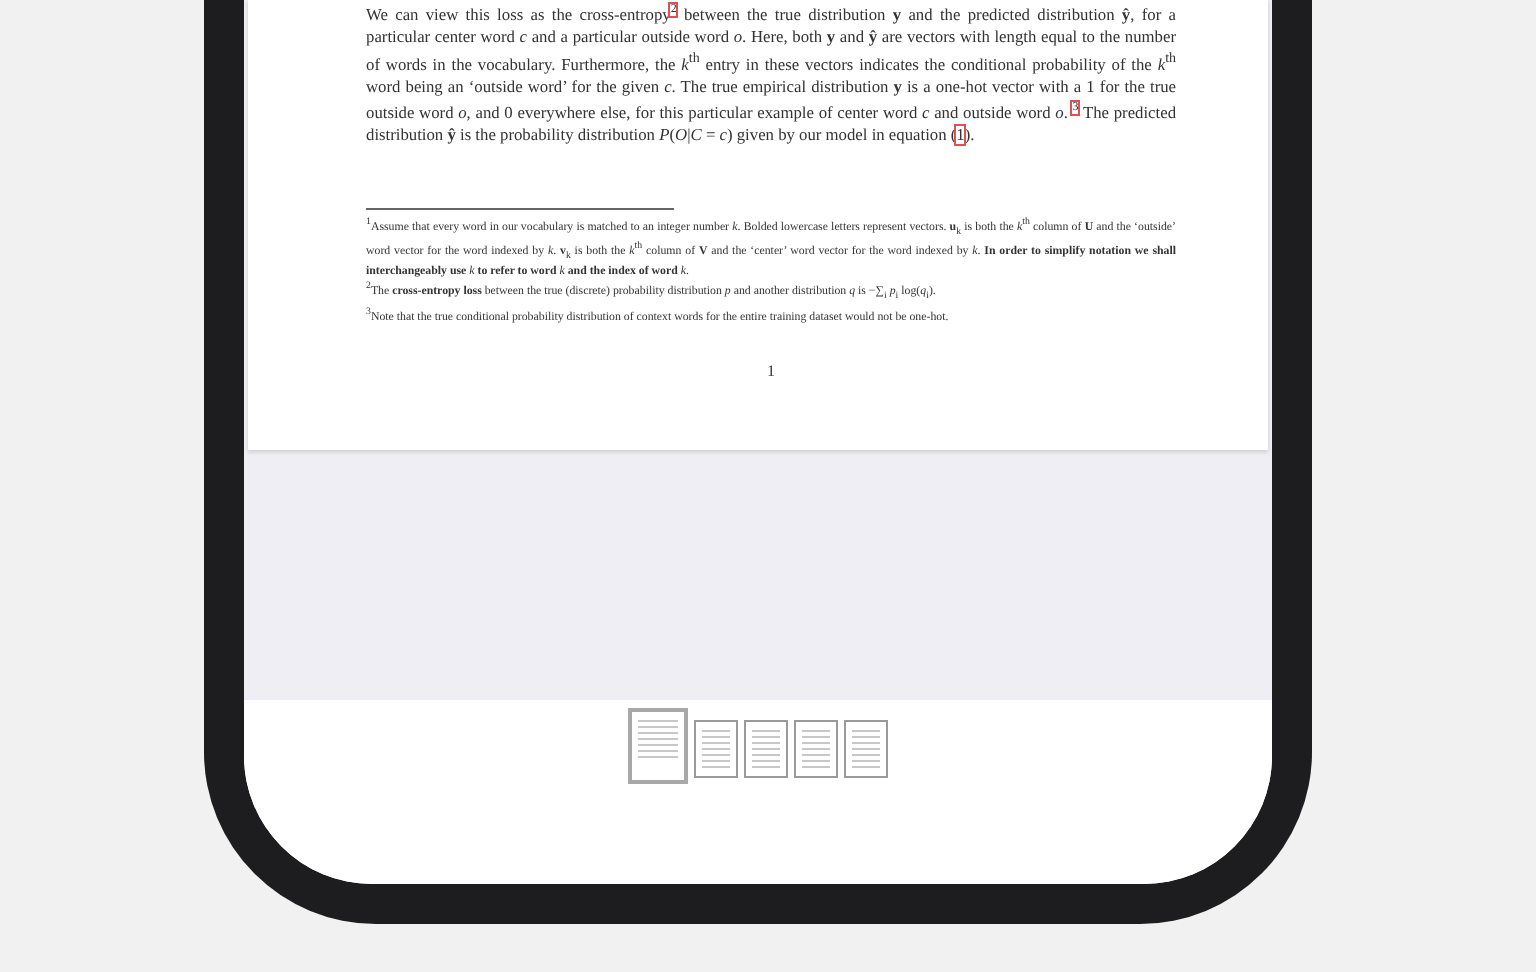 The width and height of the screenshot is (1536, 972). Describe the element at coordinates (771, 371) in the screenshot. I see `page-number: 1` at that location.